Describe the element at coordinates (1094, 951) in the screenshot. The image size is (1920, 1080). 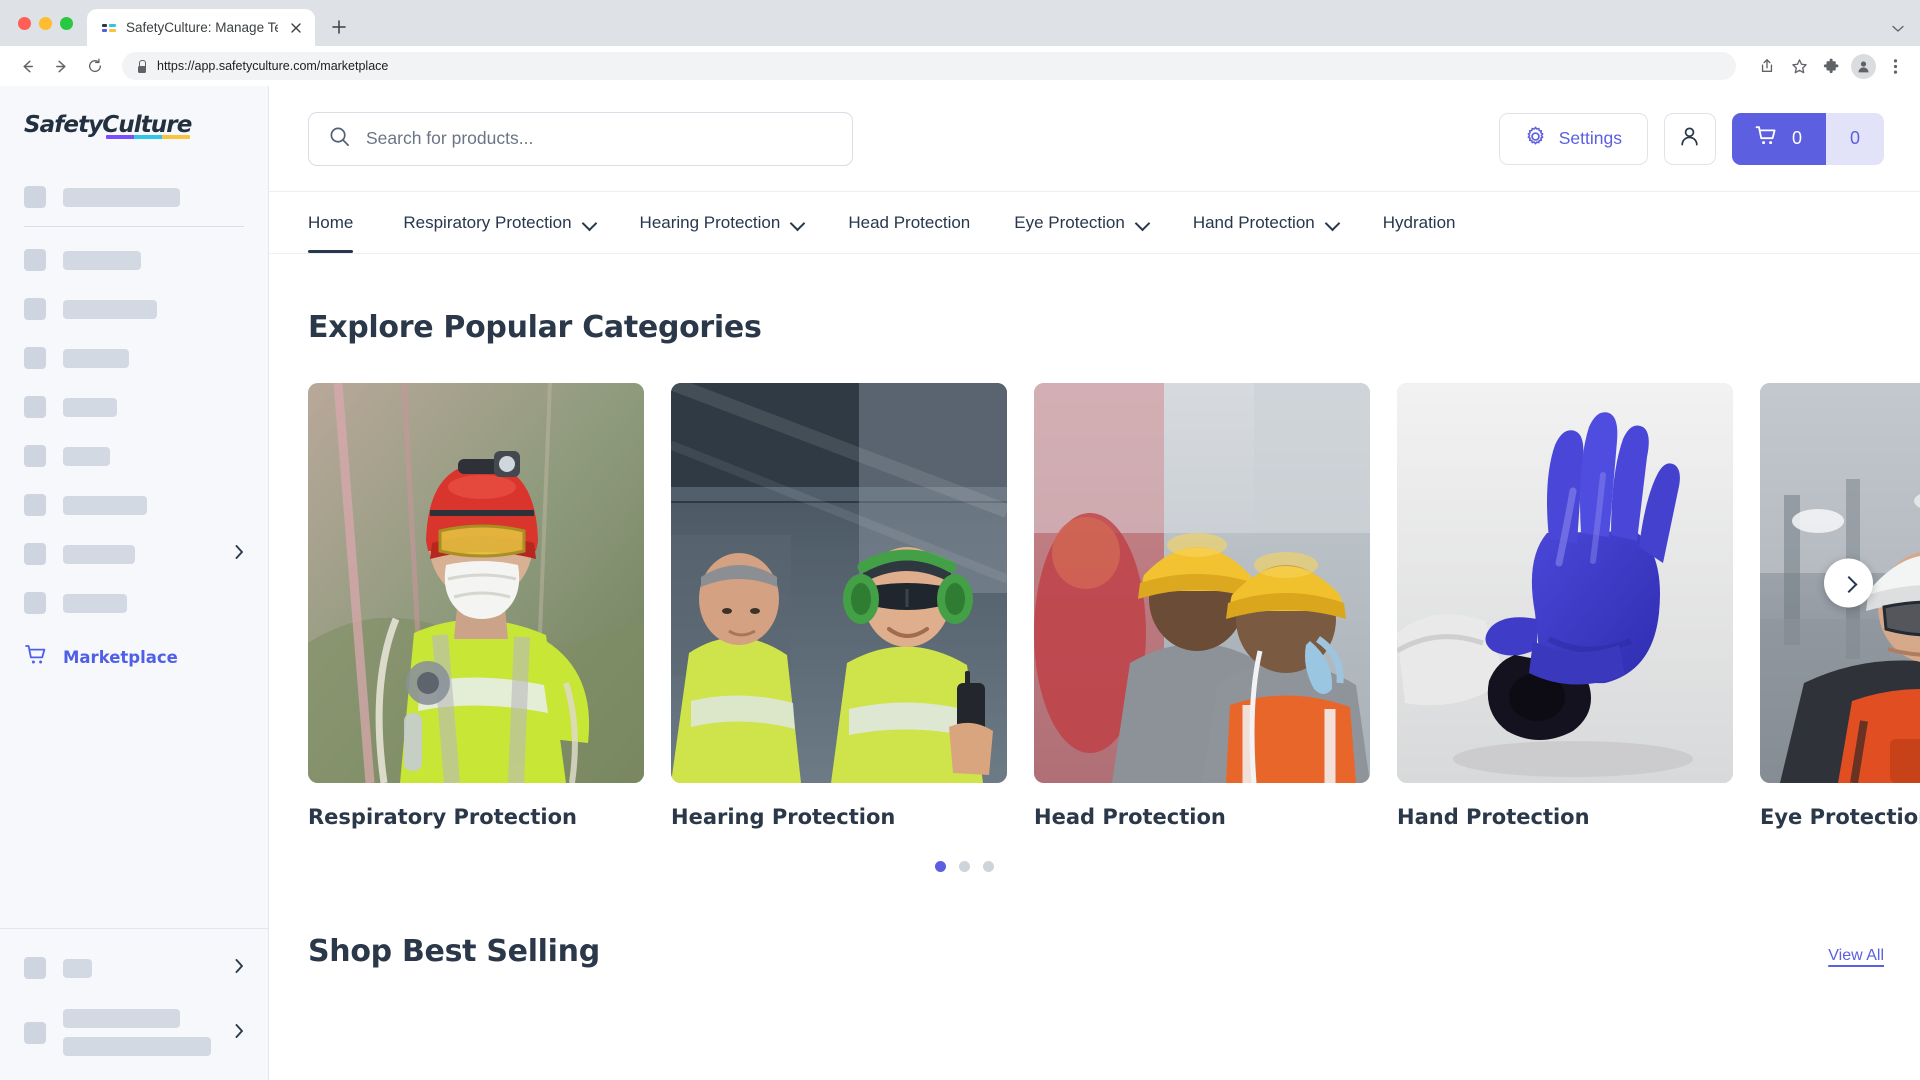
I see `best-selling-section-header: Shop Best Selling View All` at that location.